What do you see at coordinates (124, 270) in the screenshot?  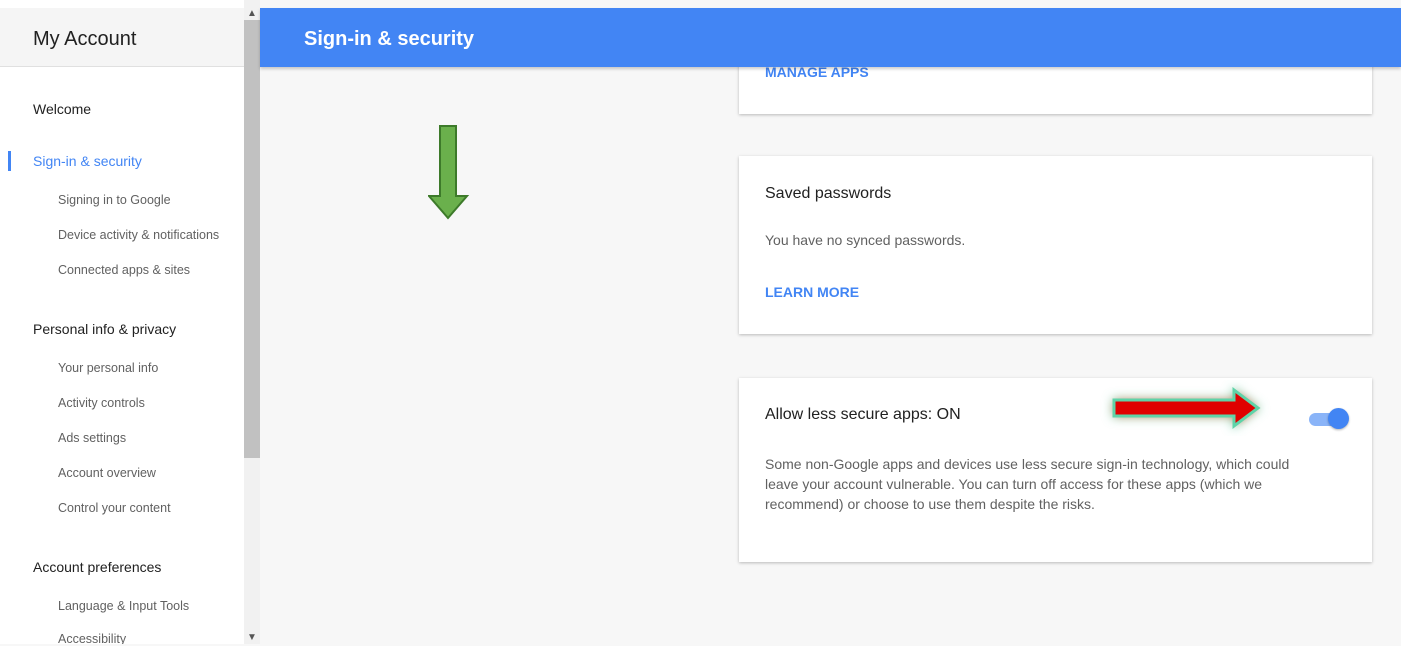 I see `nav-item-connected-apps: Connected apps & sites` at bounding box center [124, 270].